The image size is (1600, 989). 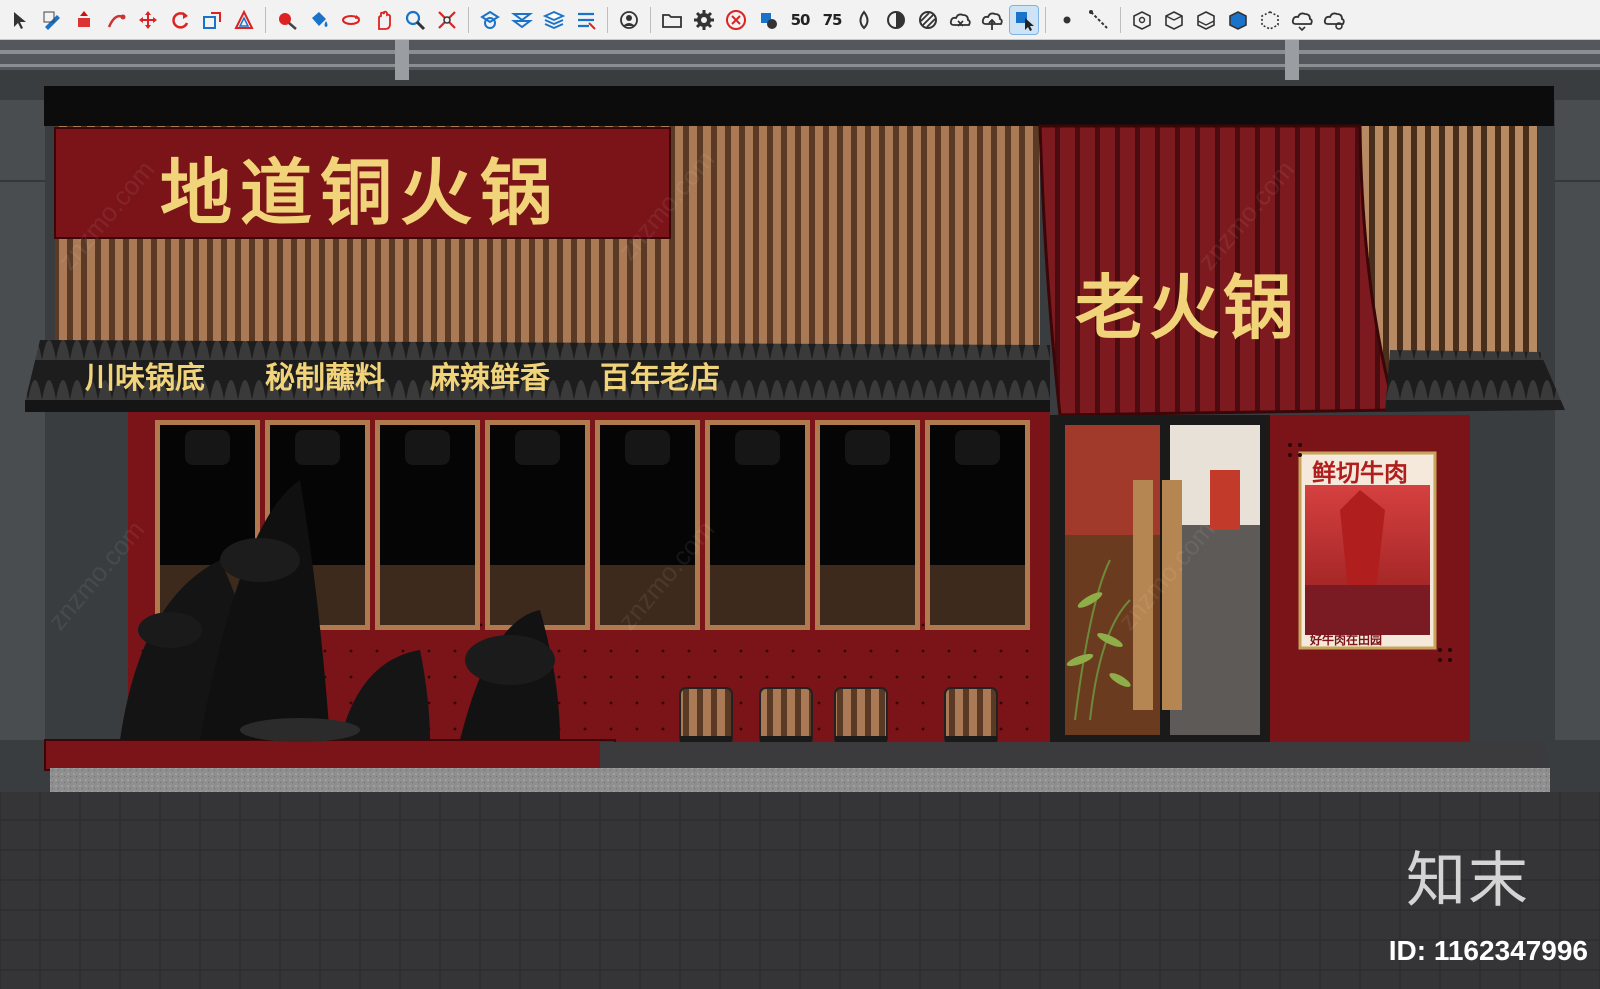 What do you see at coordinates (52, 20) in the screenshot?
I see `draw-dropdown-icon` at bounding box center [52, 20].